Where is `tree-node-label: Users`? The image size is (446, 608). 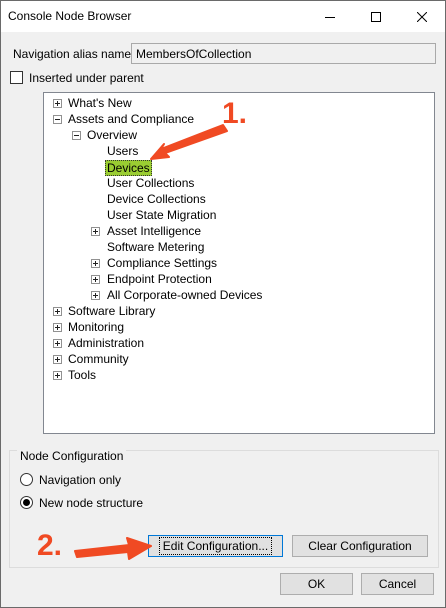
tree-node-label: Users is located at coordinates (123, 151).